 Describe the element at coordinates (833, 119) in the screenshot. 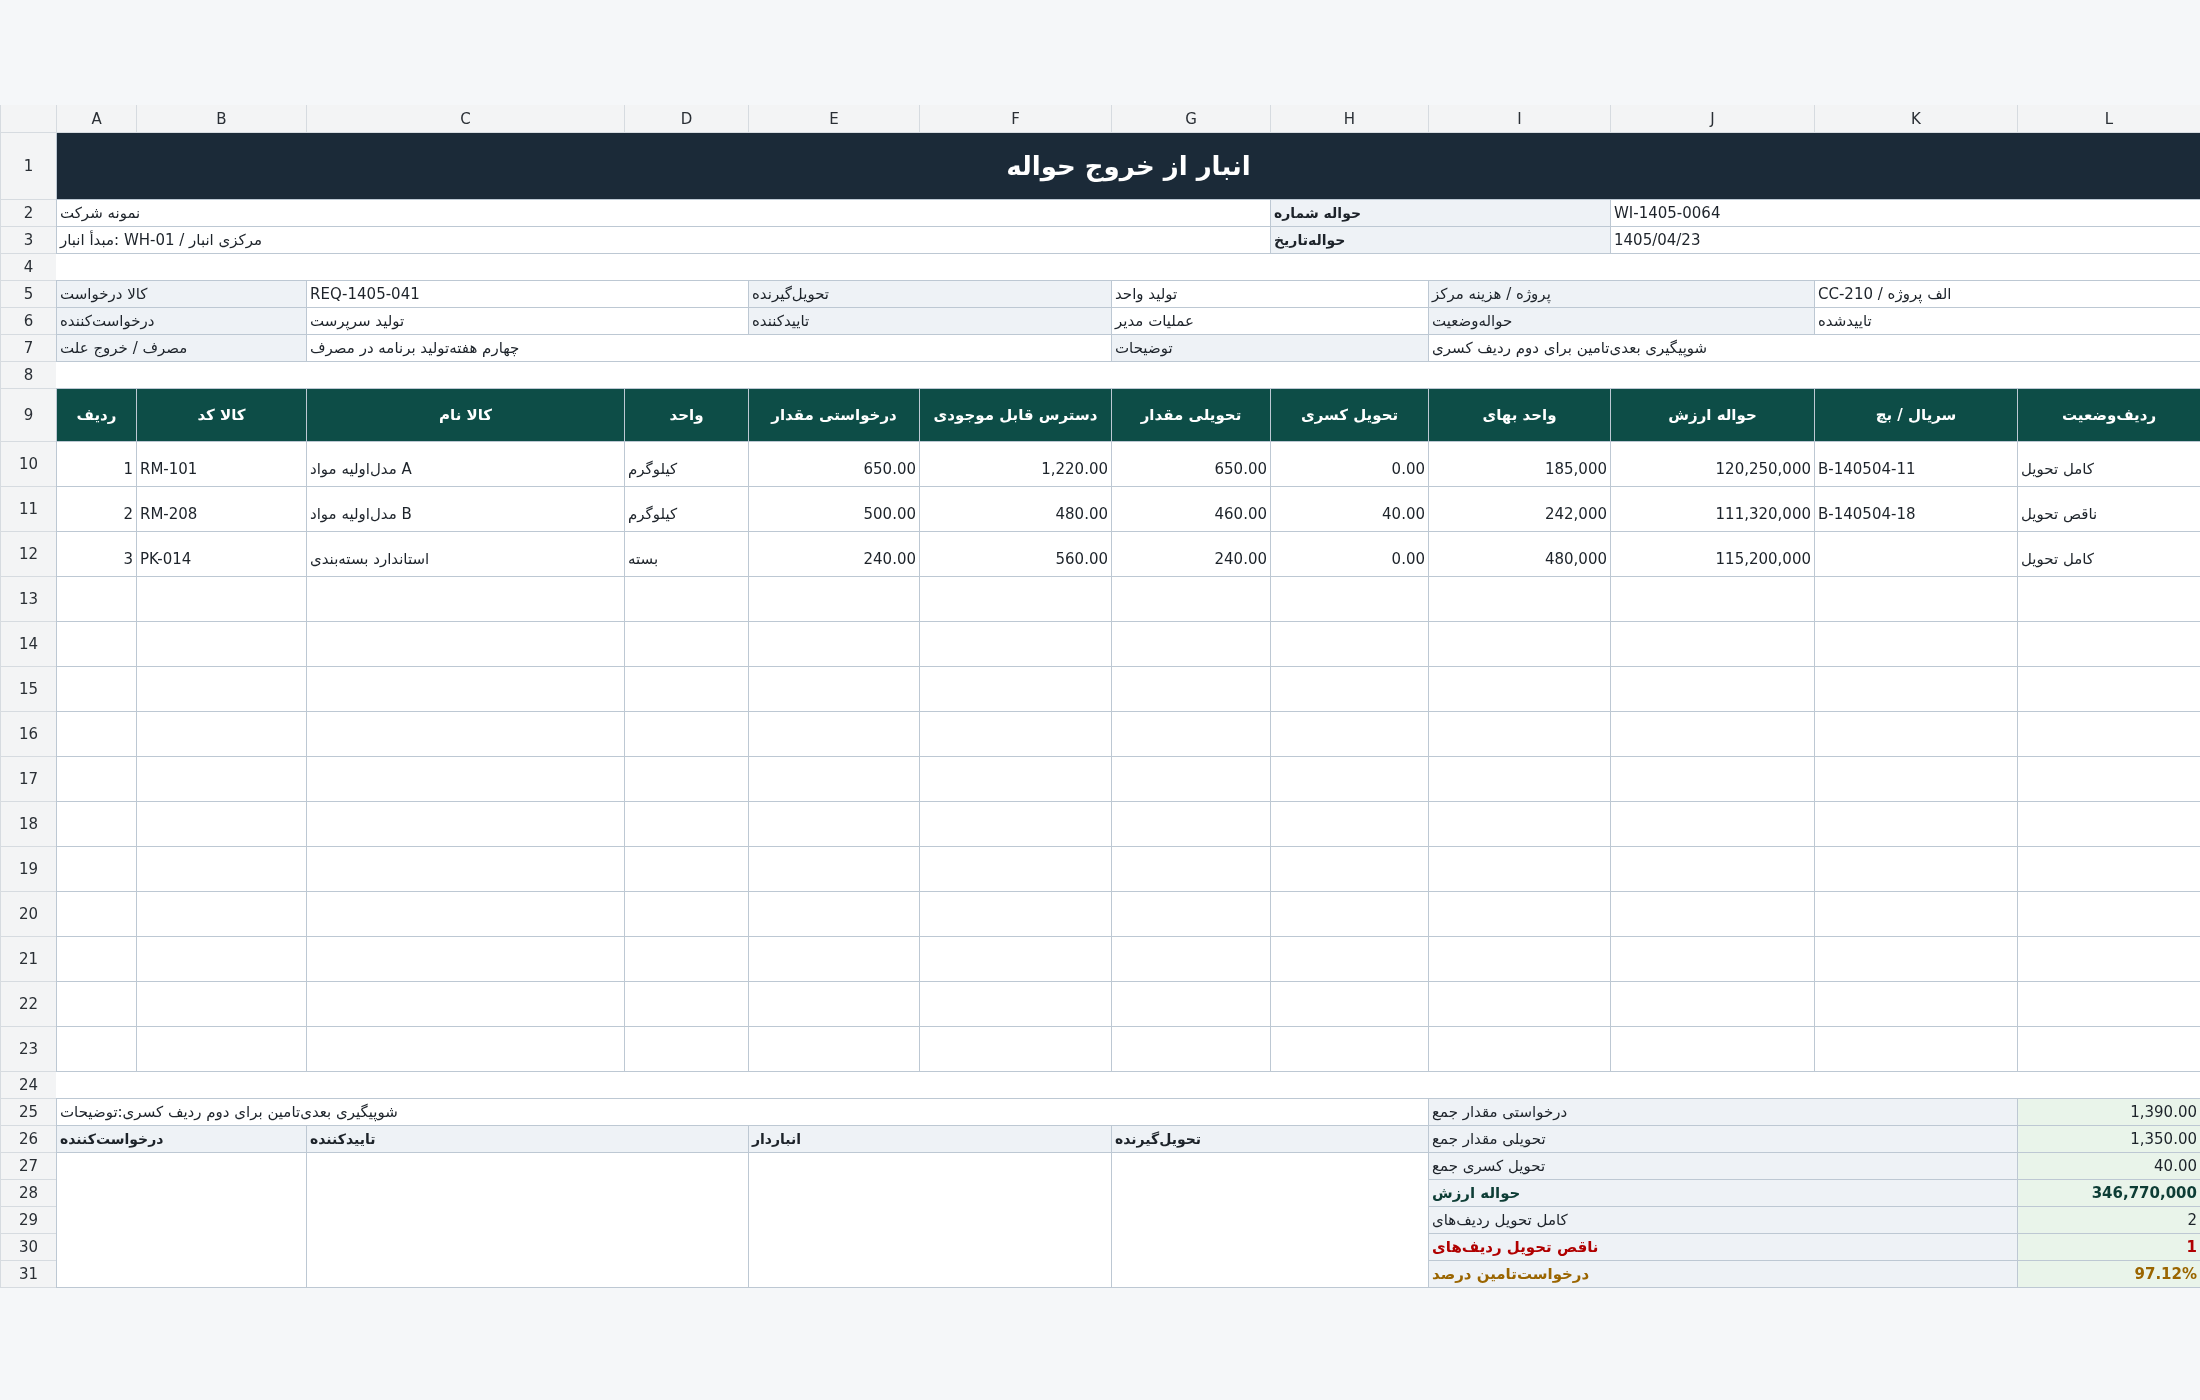

I see `column-header: E` at that location.